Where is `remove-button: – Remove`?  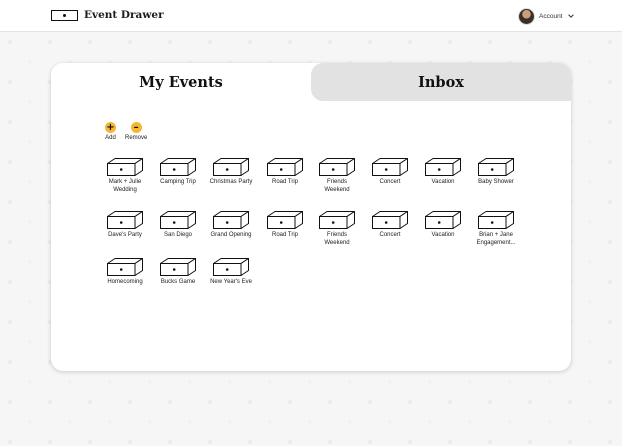
remove-button: – Remove is located at coordinates (136, 131).